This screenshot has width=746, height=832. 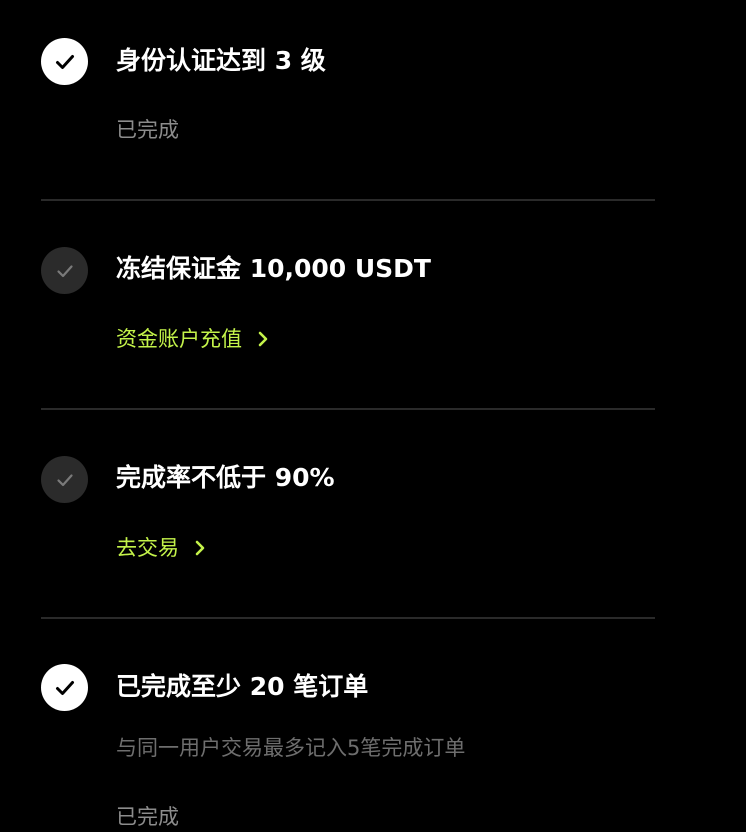 What do you see at coordinates (225, 477) in the screenshot?
I see `requirement-title: 完成率不低于 90%` at bounding box center [225, 477].